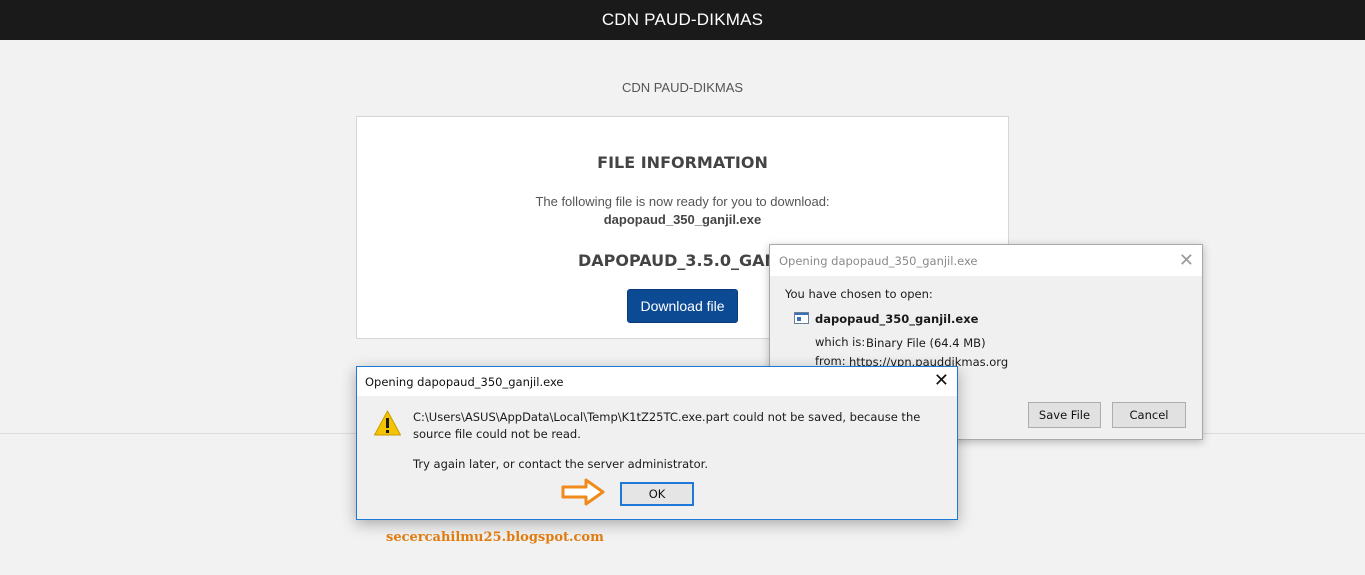 The image size is (1365, 575). What do you see at coordinates (897, 319) in the screenshot?
I see `open-dialog-filename: dapopaud_350_ganjil.exe` at bounding box center [897, 319].